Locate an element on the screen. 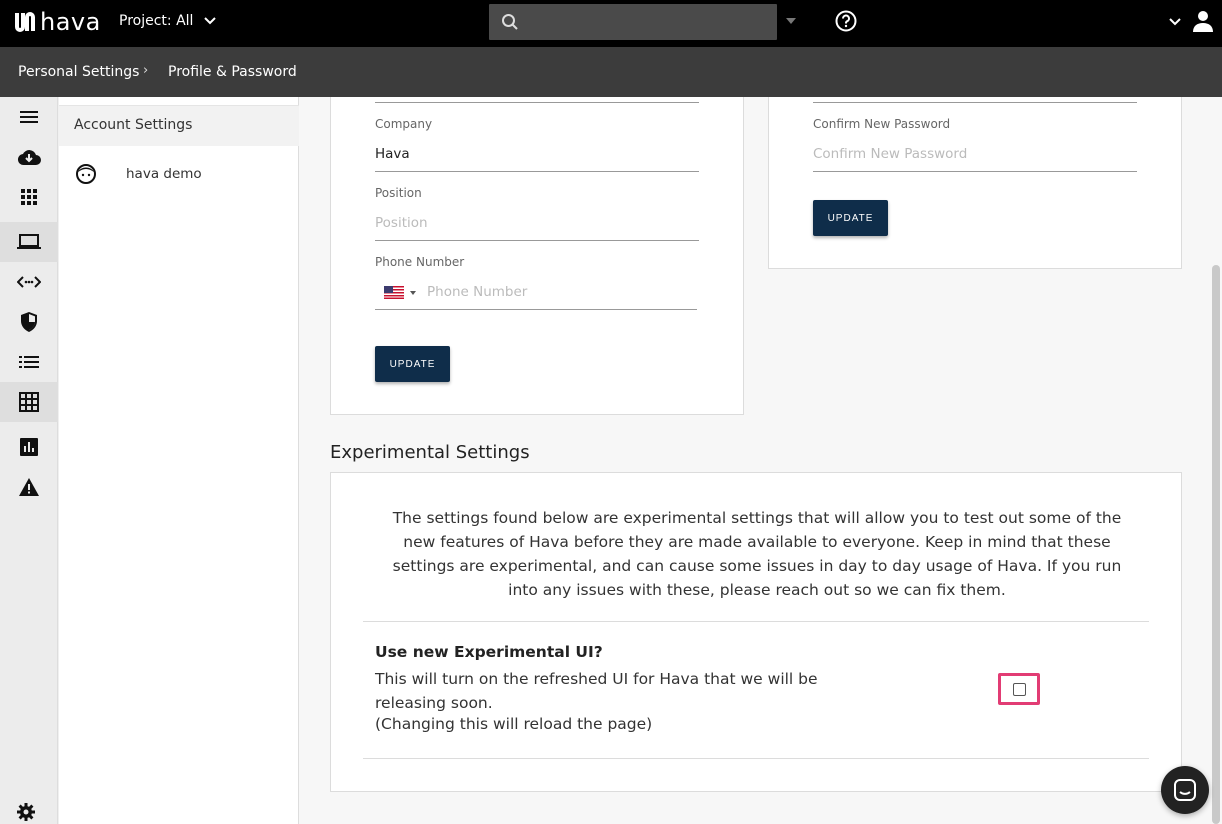  top-bar: hava Project: All is located at coordinates (611, 23).